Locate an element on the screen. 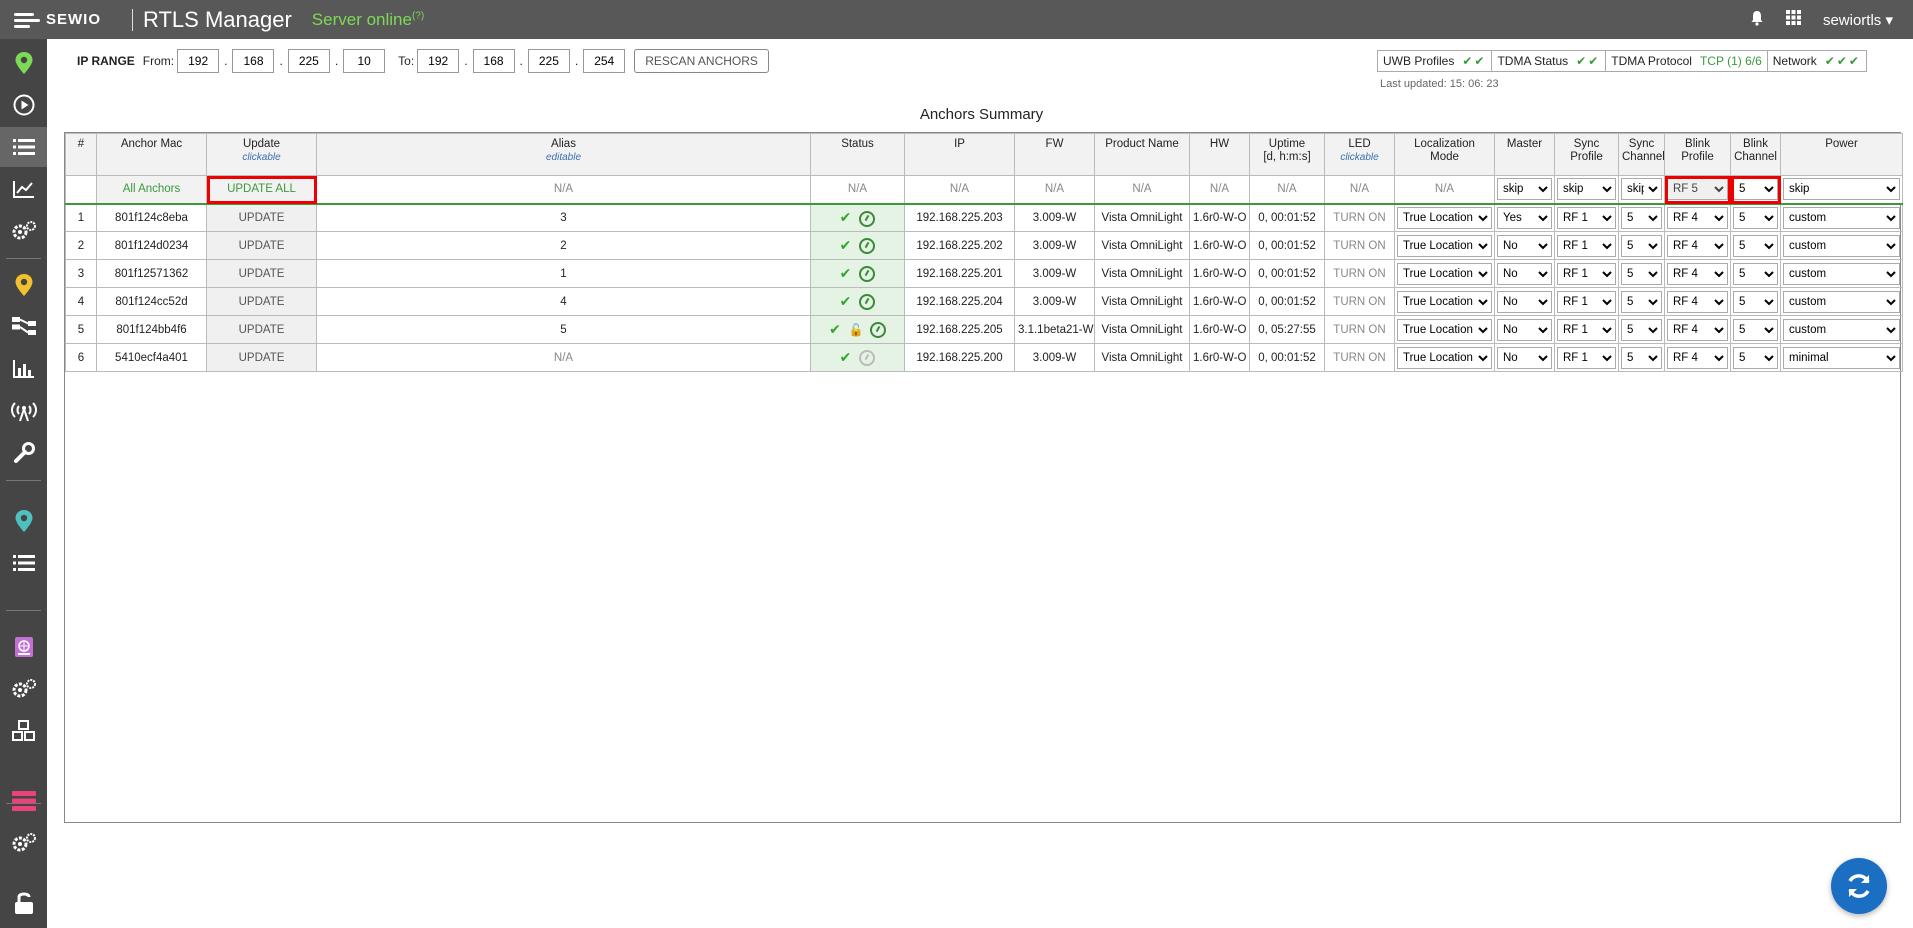 This screenshot has height=928, width=1913. antenna-icon is located at coordinates (23, 411).